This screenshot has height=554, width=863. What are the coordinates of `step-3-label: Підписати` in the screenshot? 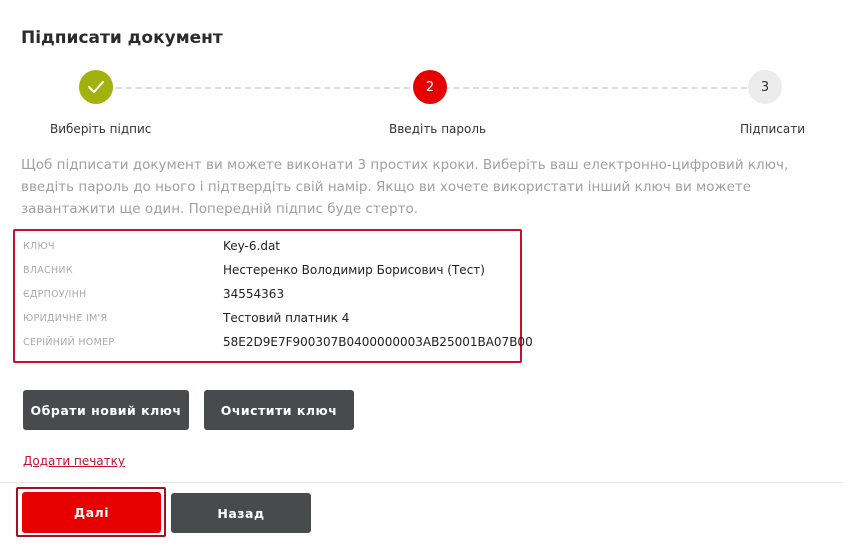 It's located at (773, 129).